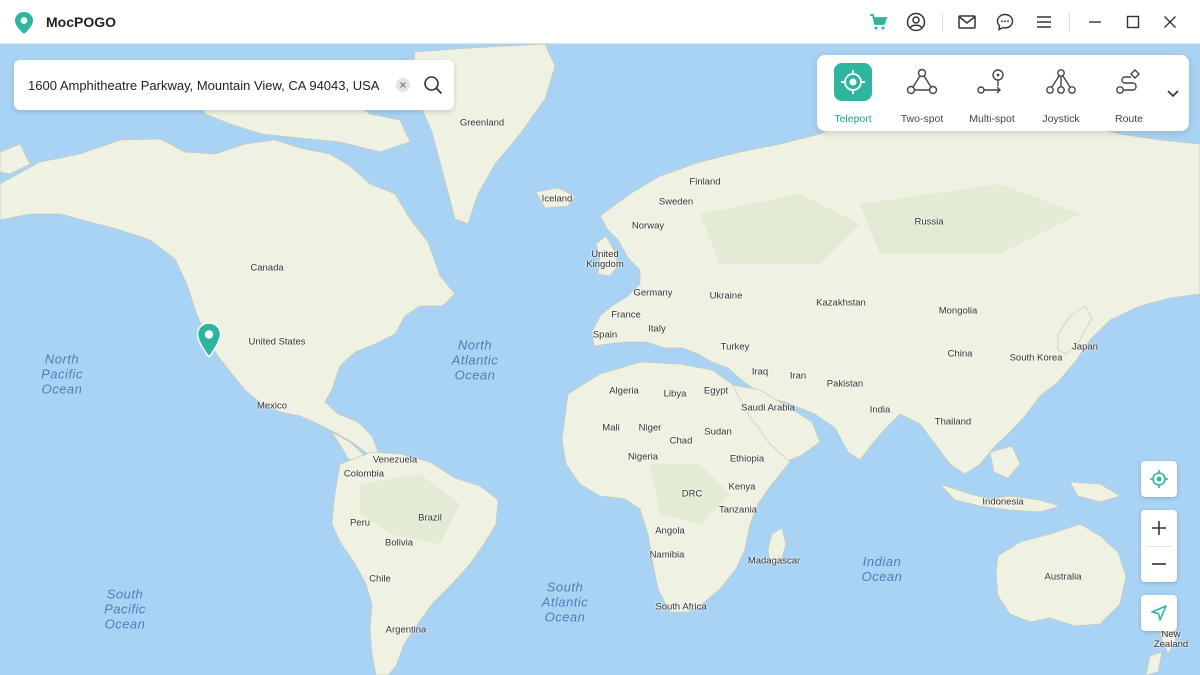 The height and width of the screenshot is (675, 1200). I want to click on map-label: New Zealand, so click(1171, 639).